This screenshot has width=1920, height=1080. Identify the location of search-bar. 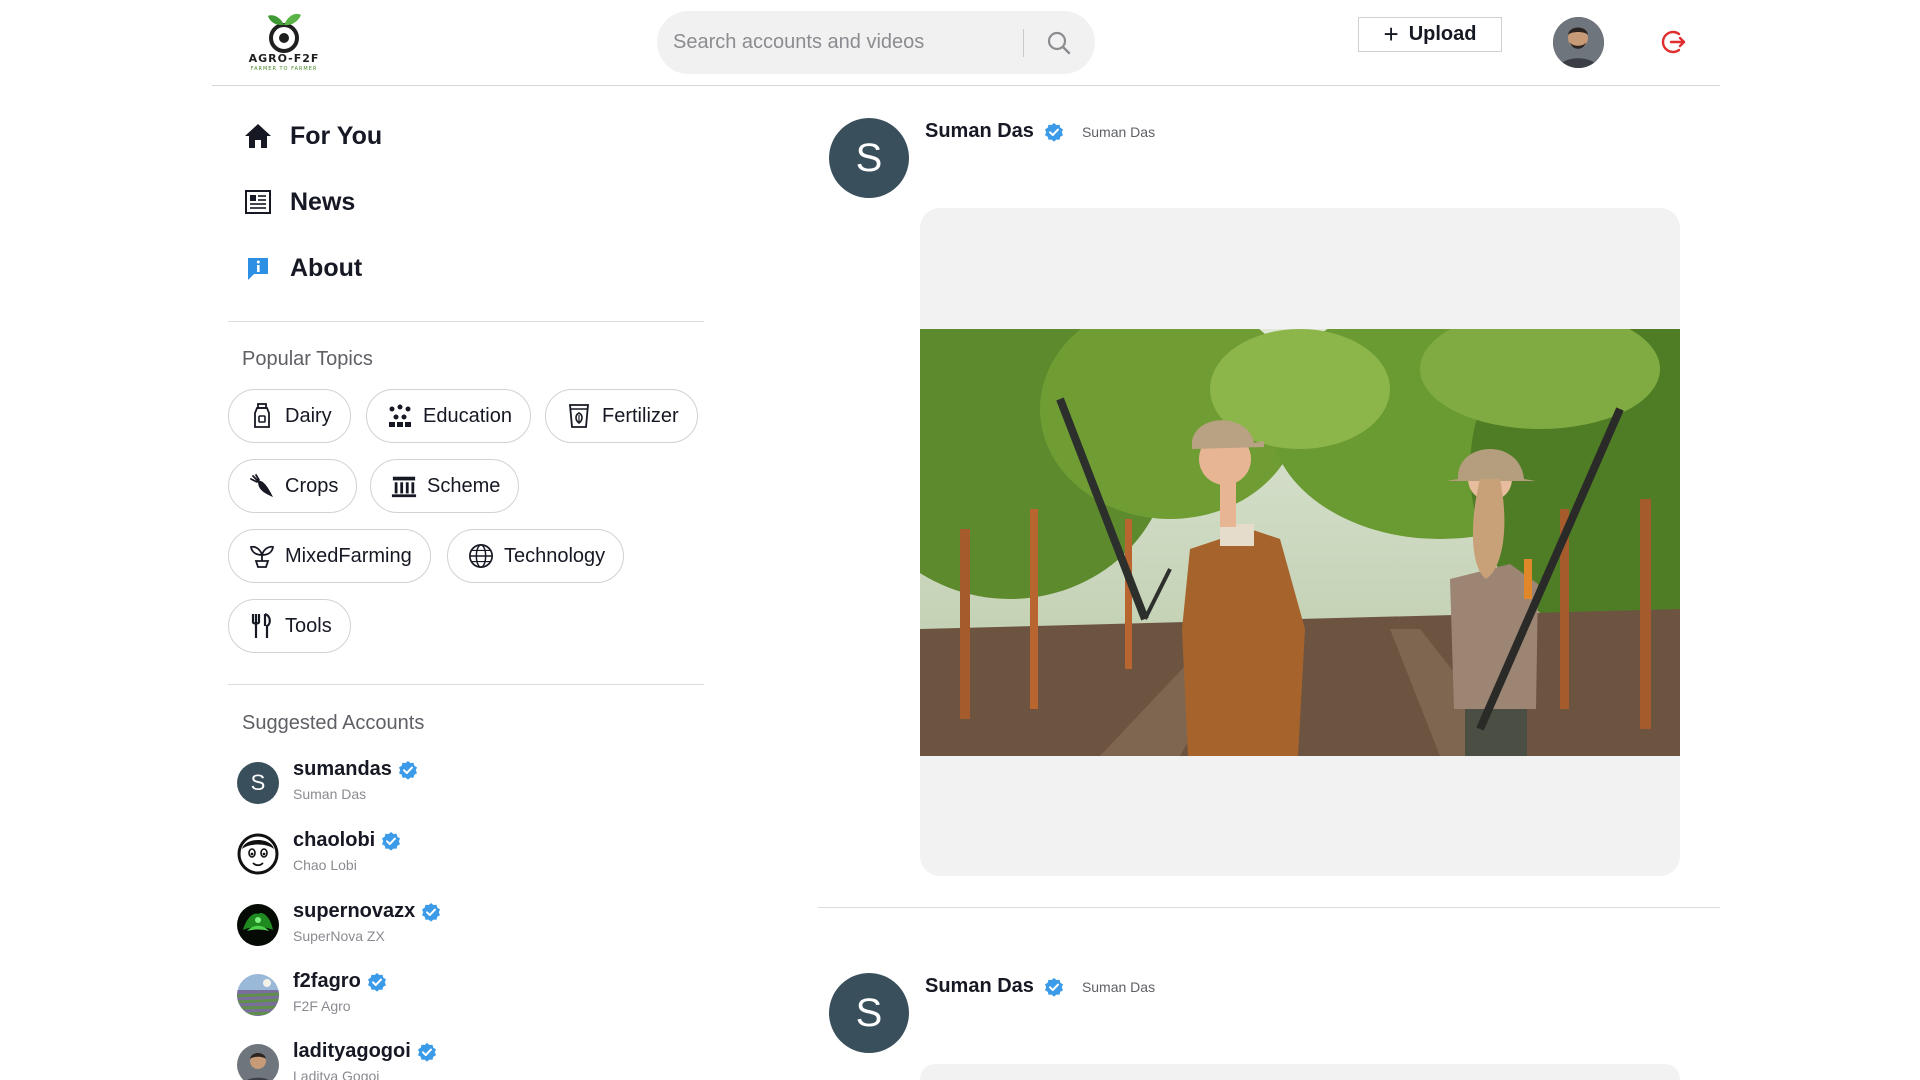
(876, 42).